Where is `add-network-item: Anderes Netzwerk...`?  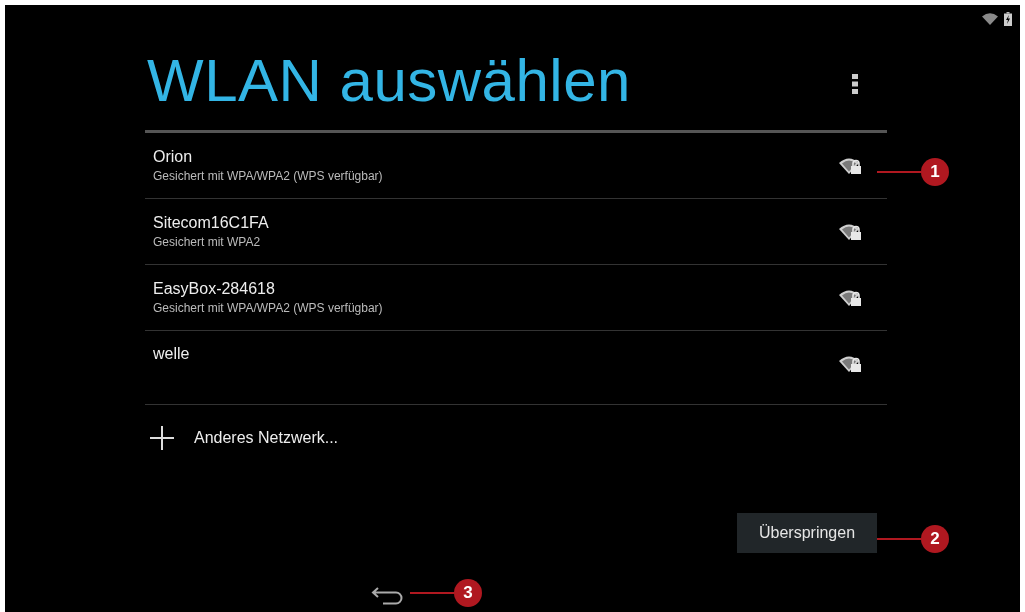 add-network-item: Anderes Netzwerk... is located at coordinates (516, 438).